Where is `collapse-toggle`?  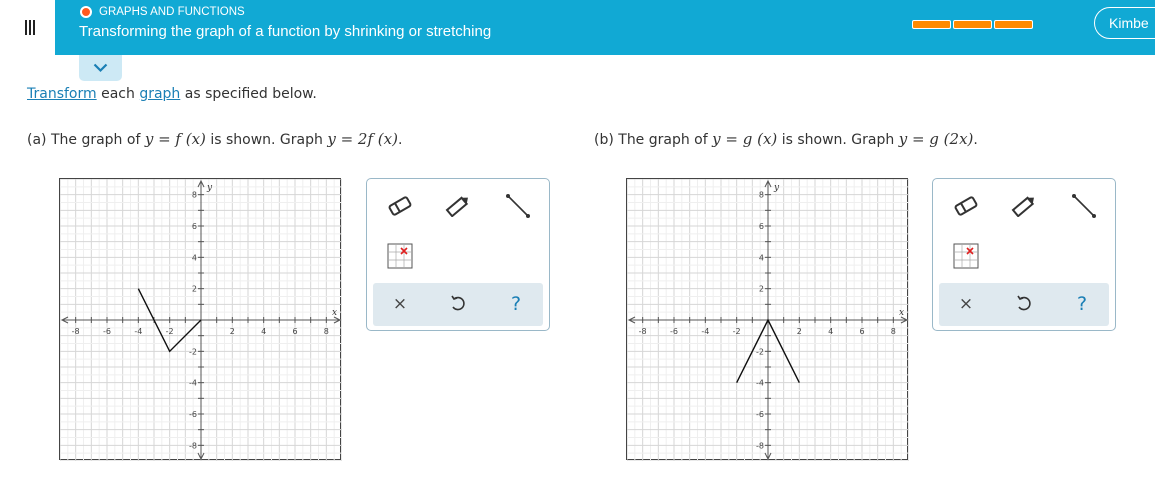 collapse-toggle is located at coordinates (100, 68).